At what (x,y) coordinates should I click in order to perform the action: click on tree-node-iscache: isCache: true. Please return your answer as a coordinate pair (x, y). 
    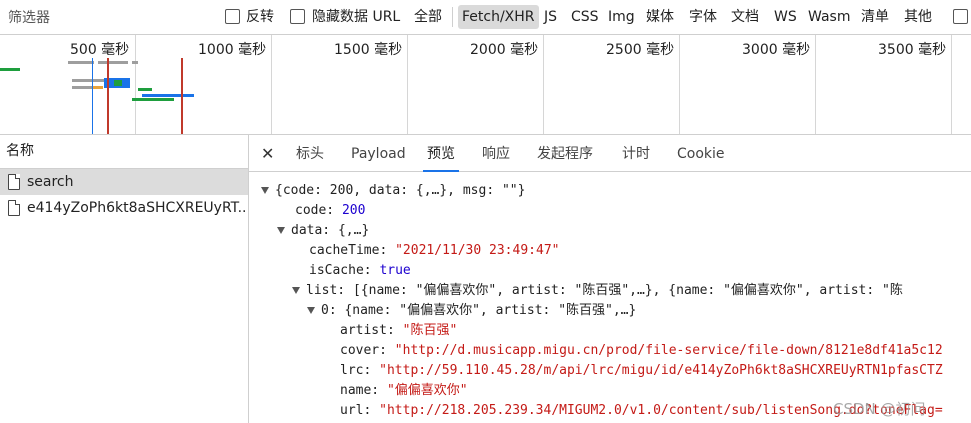
    Looking at the image, I should click on (360, 270).